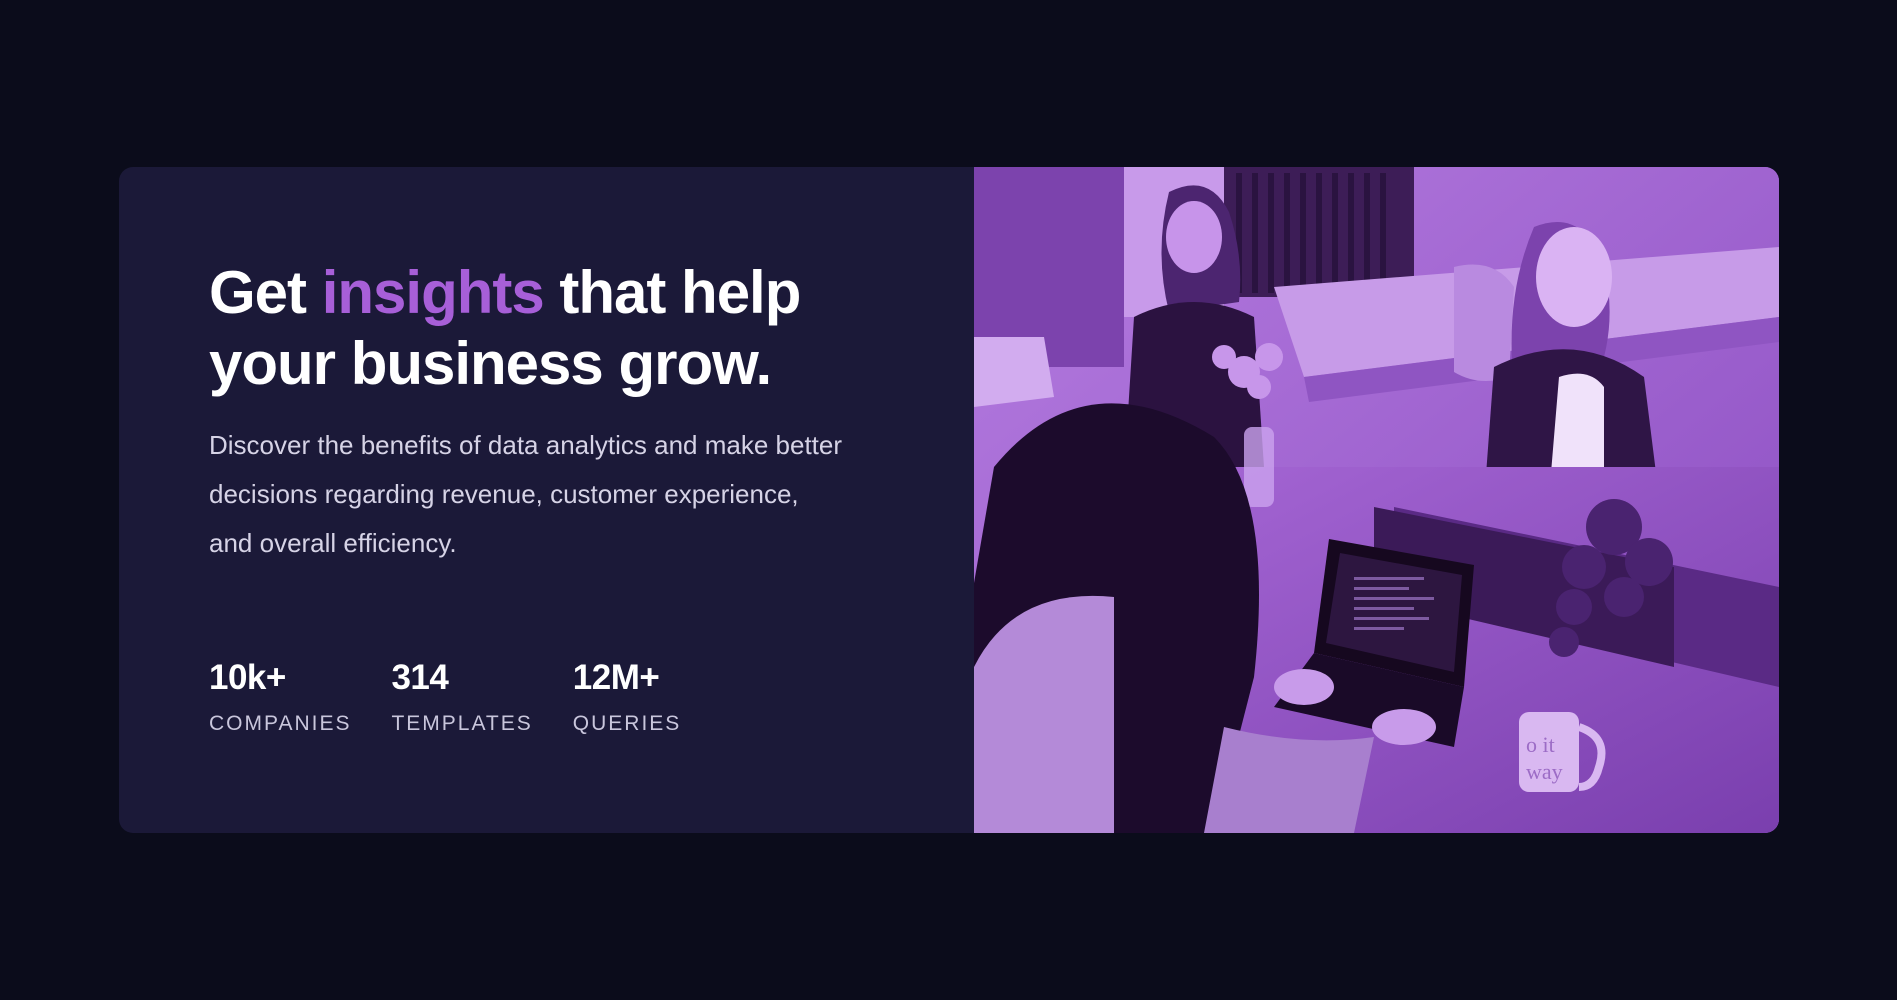 This screenshot has width=1897, height=1000. I want to click on stat-label: TEMPLATES, so click(462, 723).